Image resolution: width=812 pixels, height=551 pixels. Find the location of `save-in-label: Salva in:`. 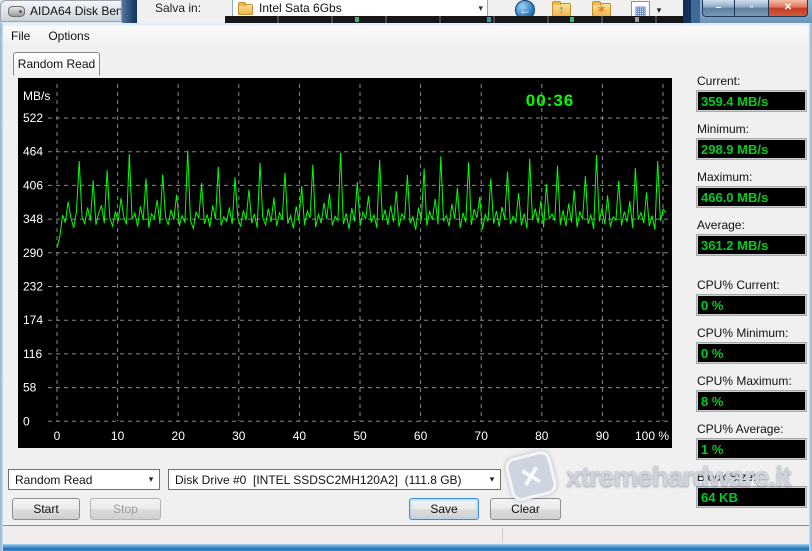

save-in-label: Salva in: is located at coordinates (178, 8).